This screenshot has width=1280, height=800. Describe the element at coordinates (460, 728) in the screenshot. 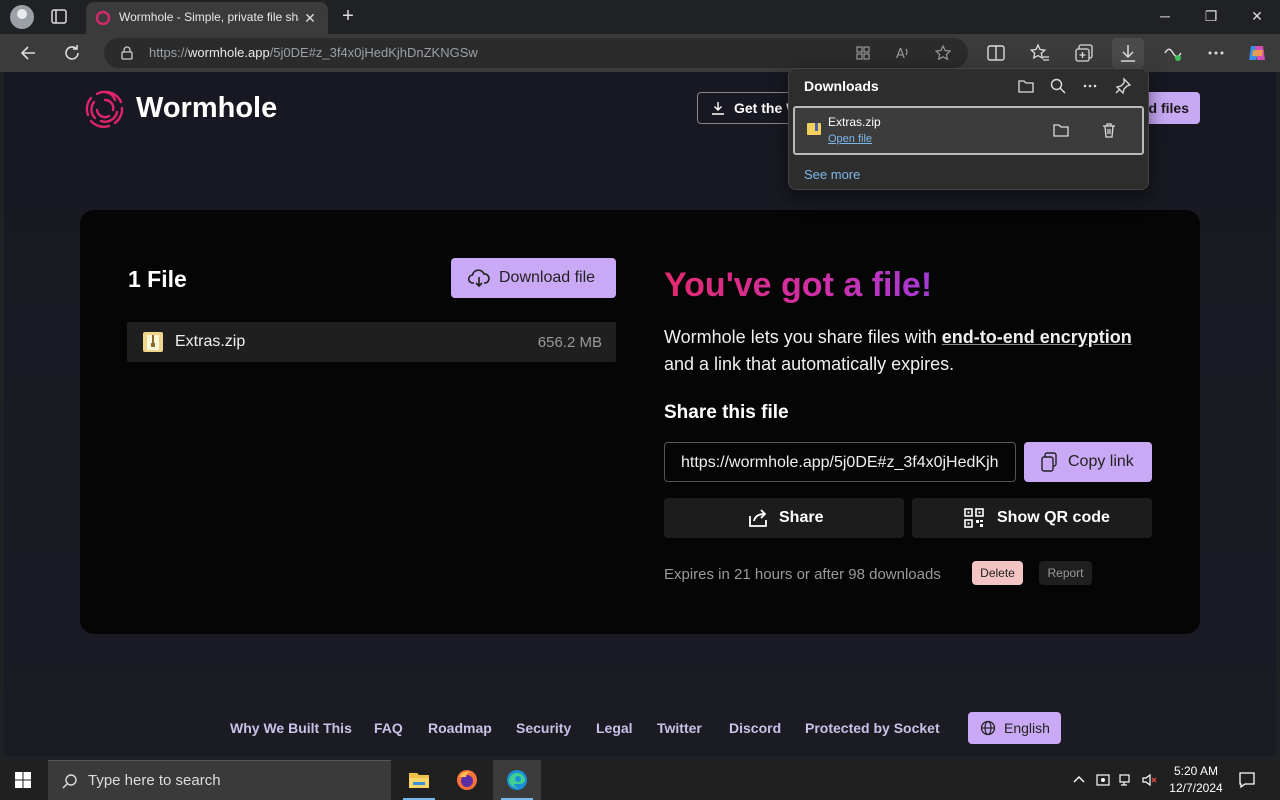

I see `footer-link-roadmap: Roadmap` at that location.